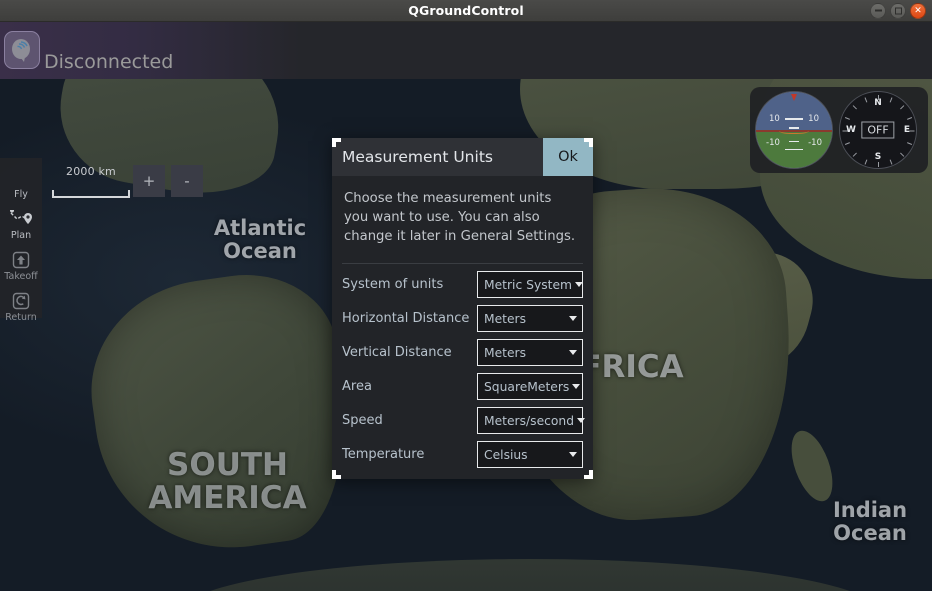  I want to click on form-row-horizontal-distance: Horizontal Distance Meters, so click(462, 319).